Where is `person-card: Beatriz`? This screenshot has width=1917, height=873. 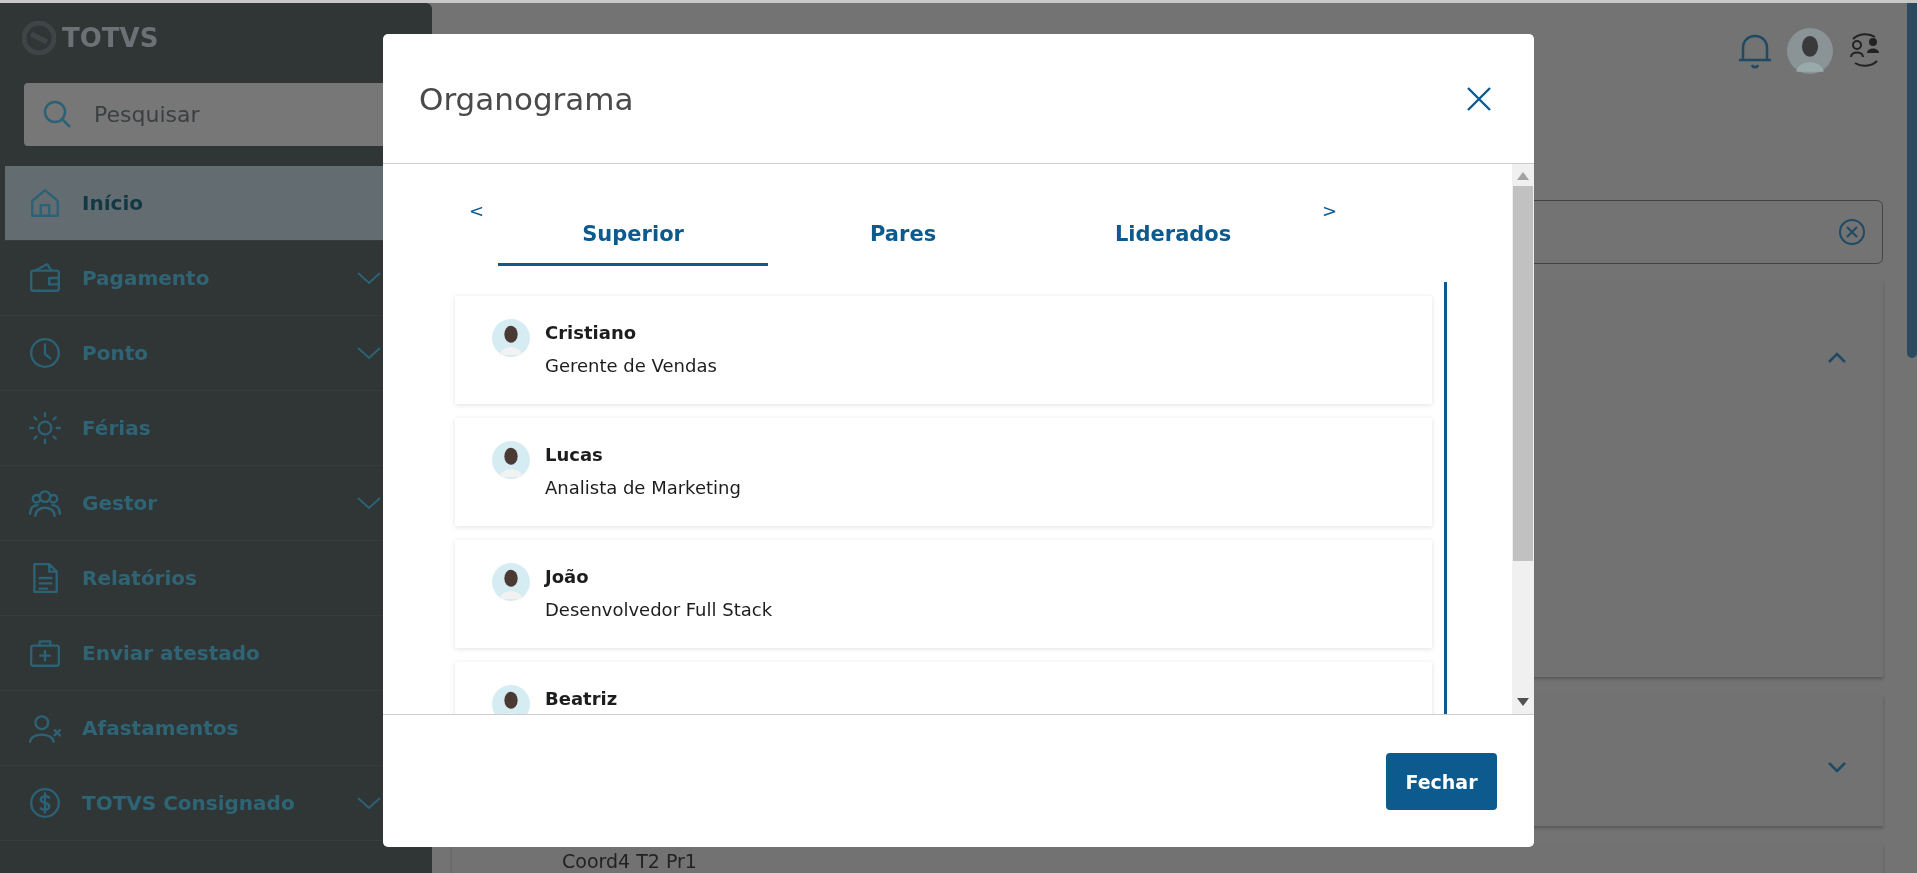
person-card: Beatriz is located at coordinates (943, 688).